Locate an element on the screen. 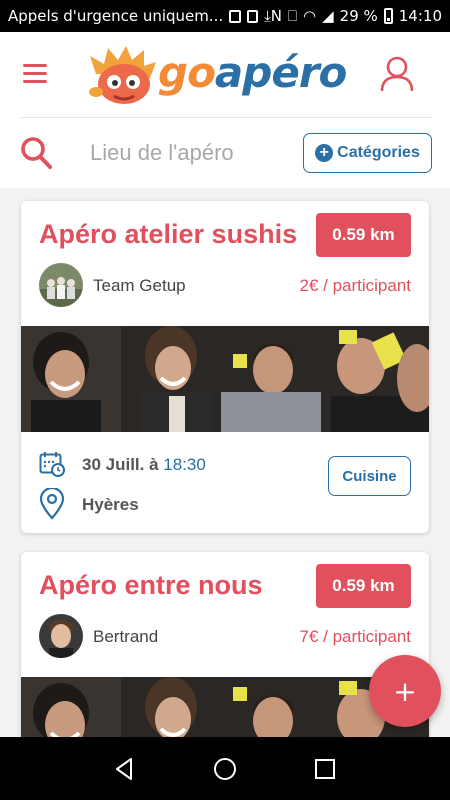  event-date: 30 Juill. à 18:30 is located at coordinates (144, 465).